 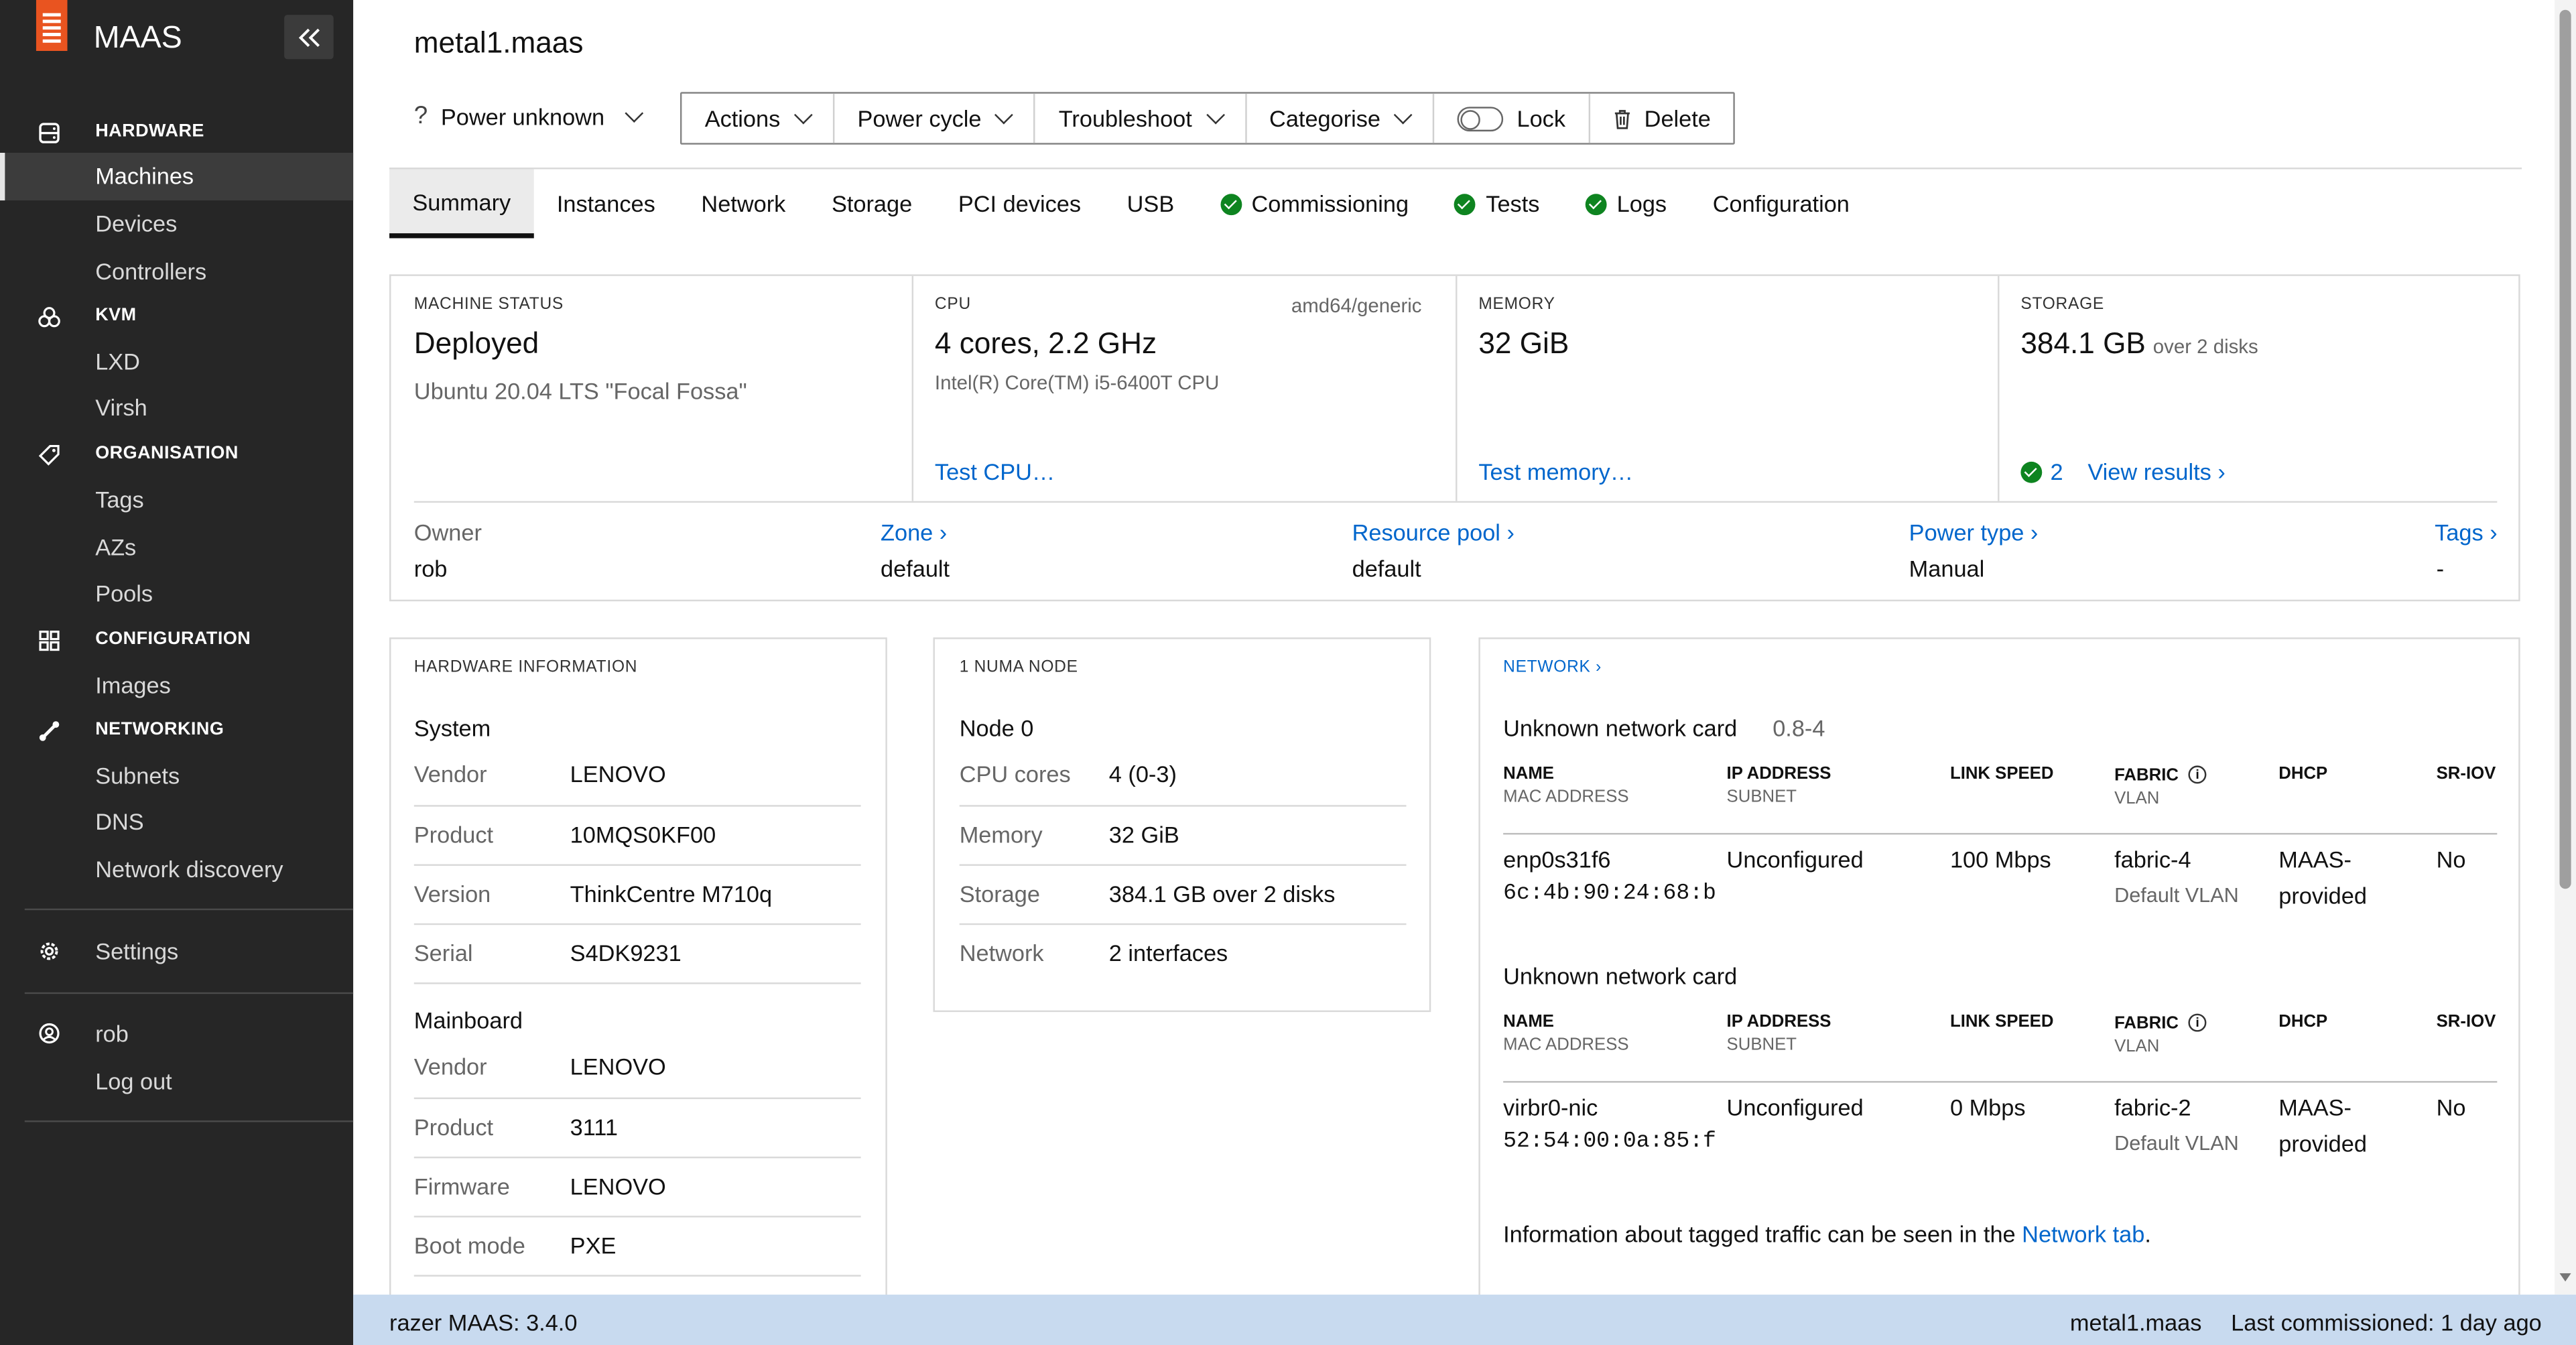 I want to click on tab-tests: Tests, so click(x=1496, y=205).